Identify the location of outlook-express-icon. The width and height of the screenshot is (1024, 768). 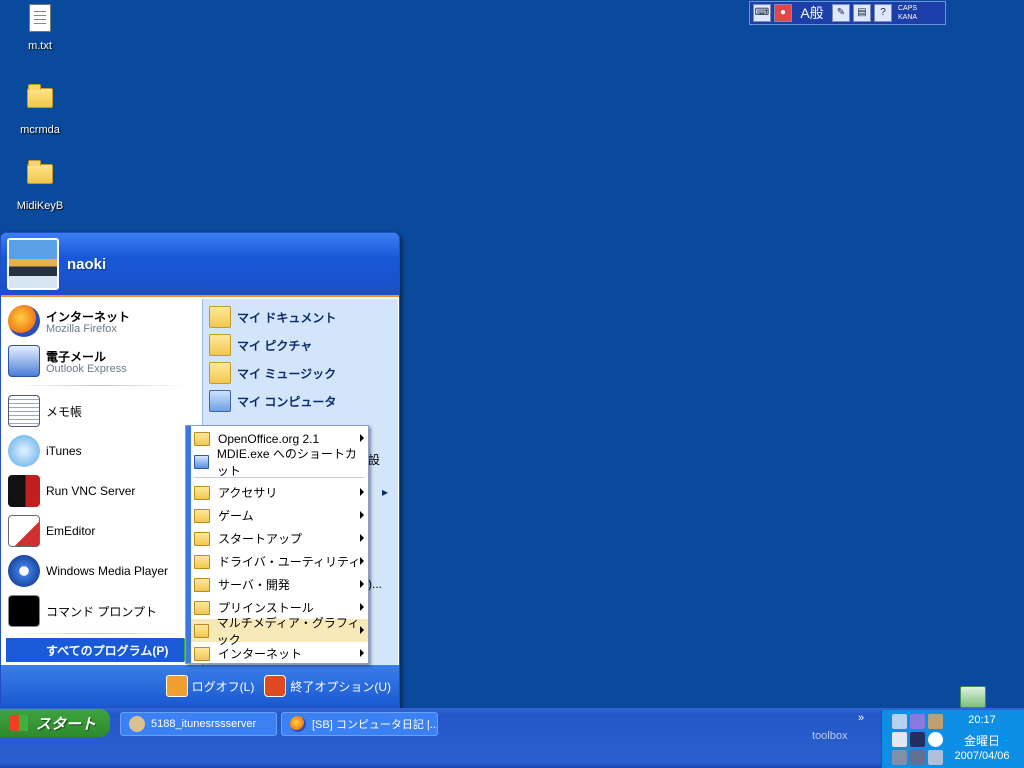
(24, 361).